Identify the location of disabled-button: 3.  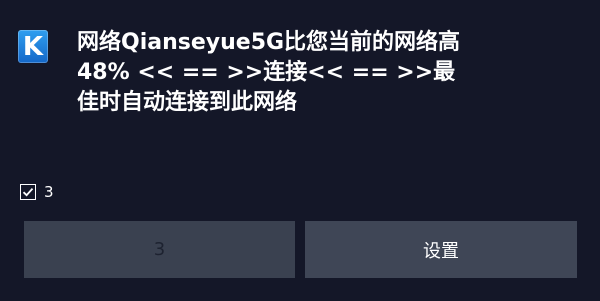
(159, 249).